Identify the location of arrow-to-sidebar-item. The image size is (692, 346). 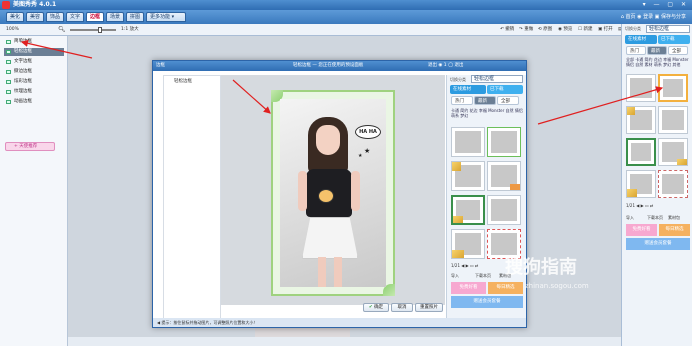
(56, 49).